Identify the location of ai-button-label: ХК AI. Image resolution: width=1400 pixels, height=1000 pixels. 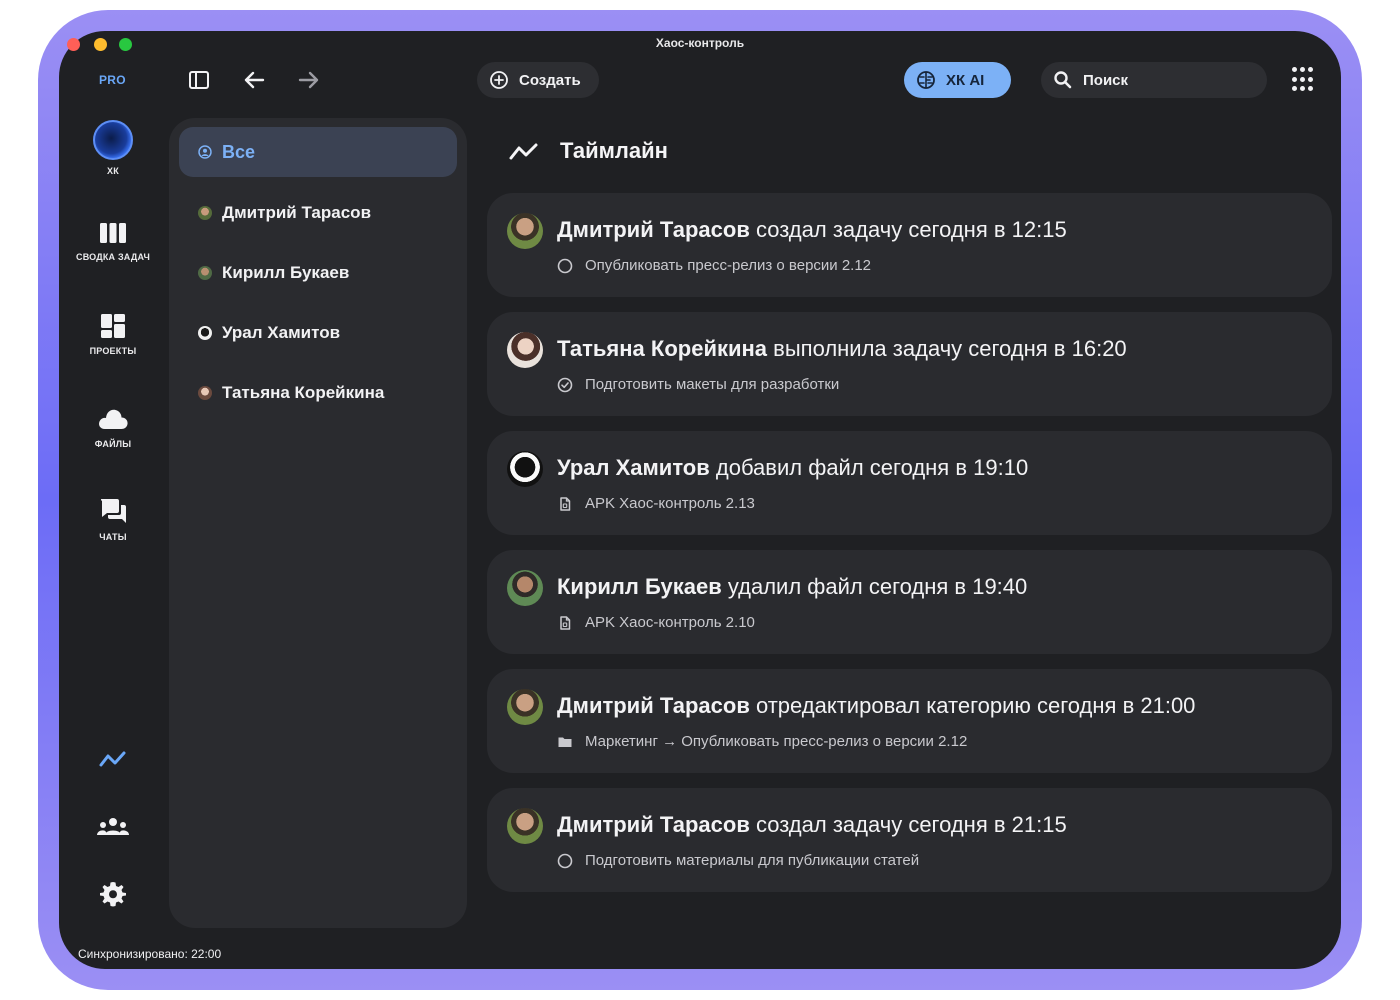
(965, 80).